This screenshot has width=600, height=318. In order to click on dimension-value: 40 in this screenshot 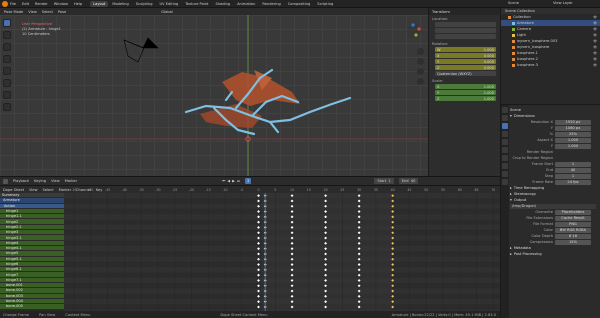, I will do `click(573, 170)`.